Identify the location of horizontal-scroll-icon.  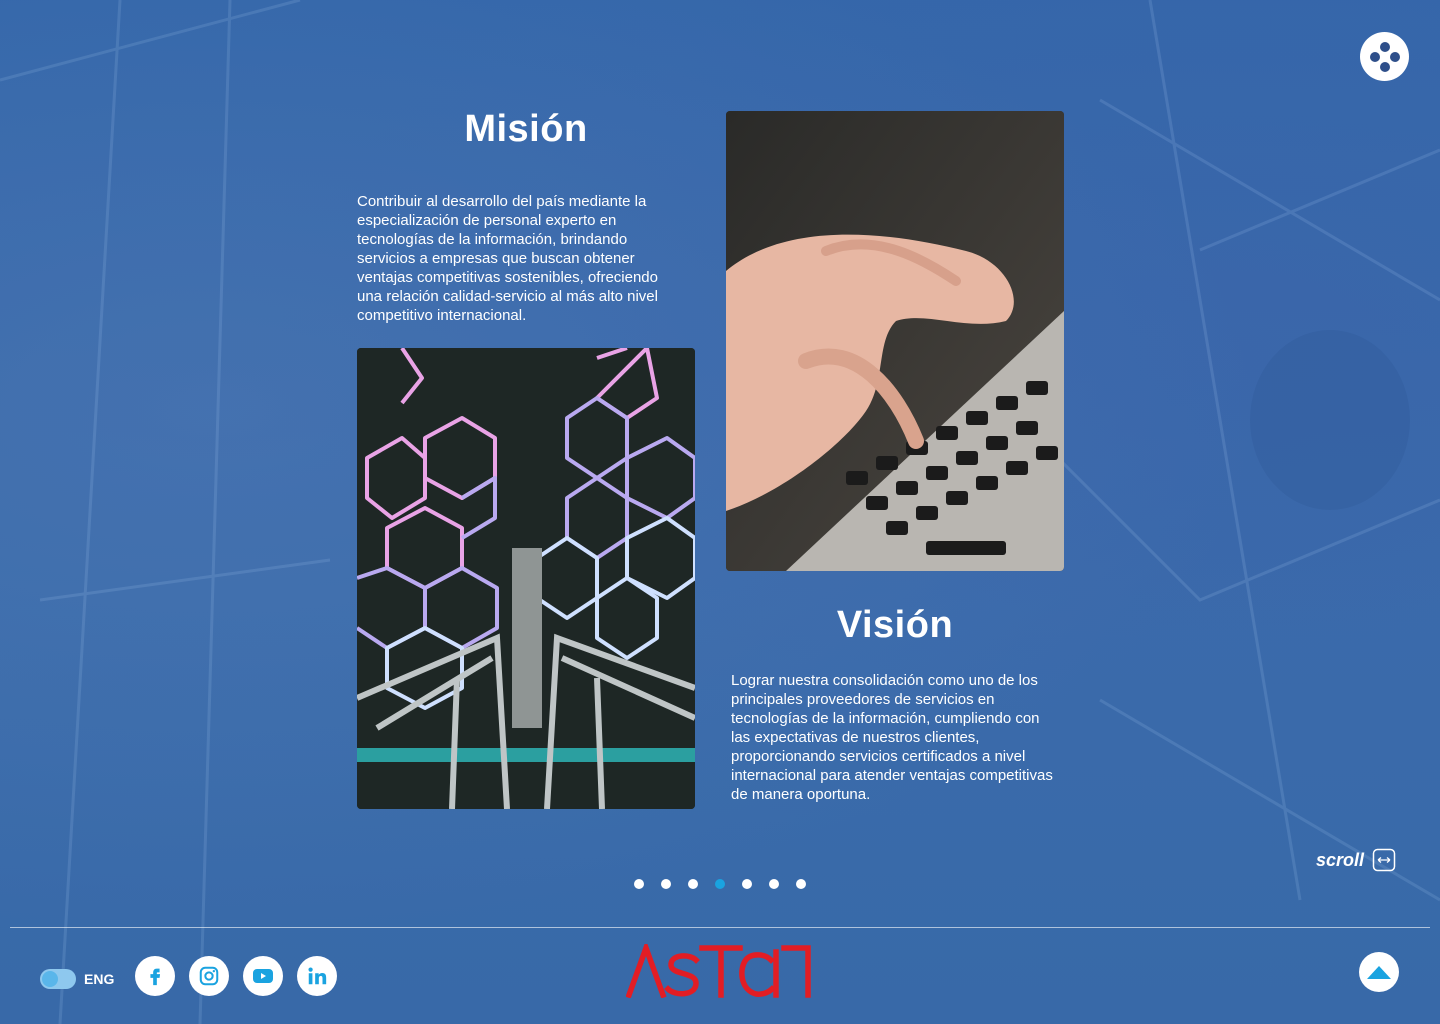
(1384, 860).